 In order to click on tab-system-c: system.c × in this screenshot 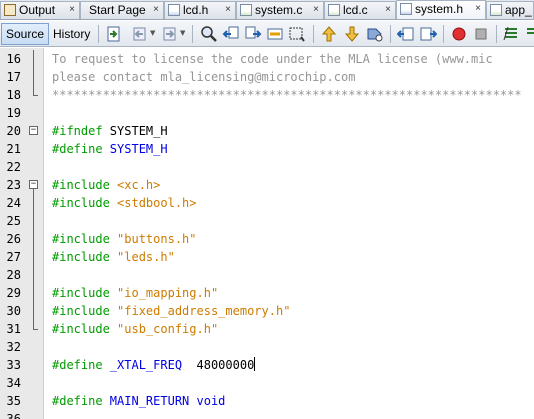, I will do `click(280, 10)`.